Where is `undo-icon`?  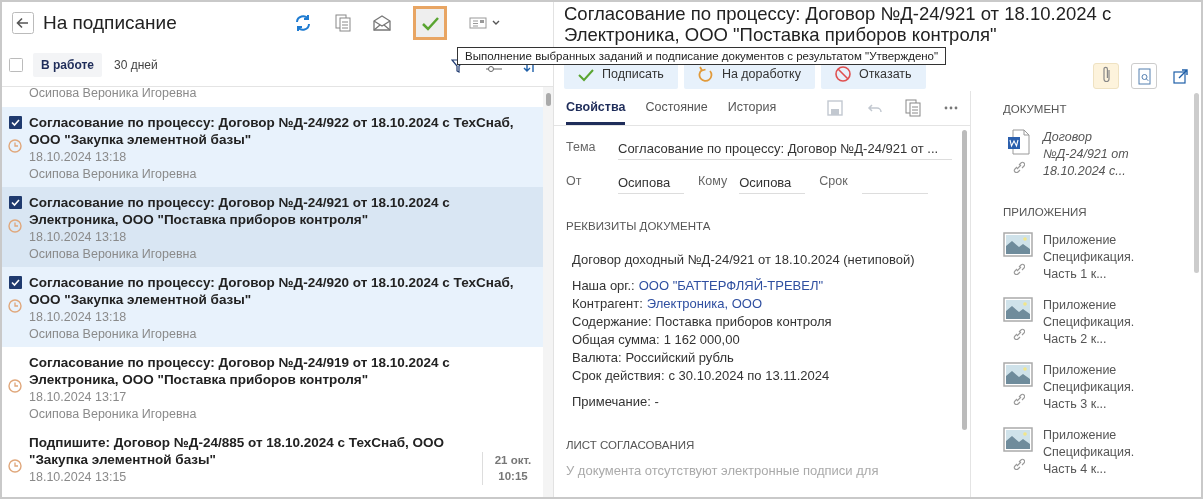 undo-icon is located at coordinates (874, 108).